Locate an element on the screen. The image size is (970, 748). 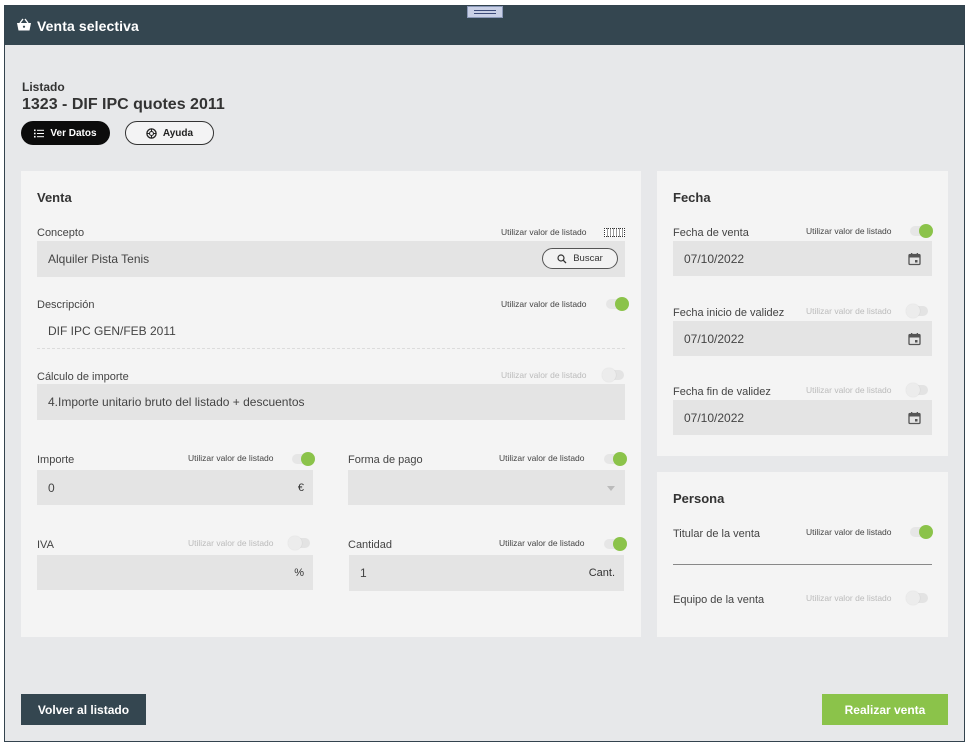
realizar-venta-button: Realizar venta is located at coordinates (885, 709).